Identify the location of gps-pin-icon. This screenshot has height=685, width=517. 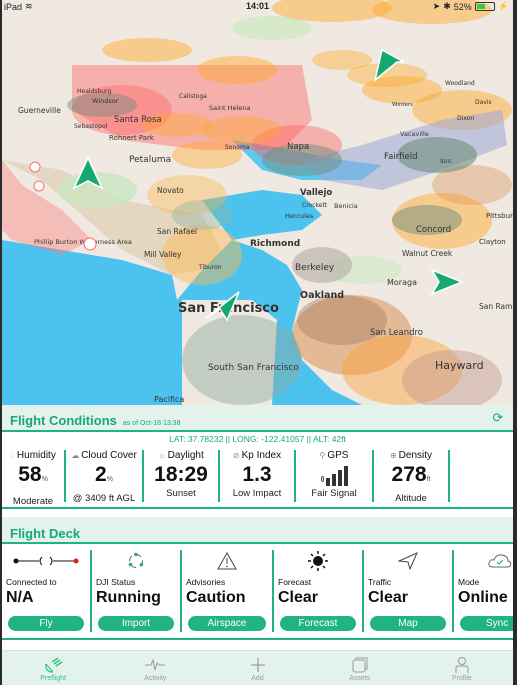
(322, 479).